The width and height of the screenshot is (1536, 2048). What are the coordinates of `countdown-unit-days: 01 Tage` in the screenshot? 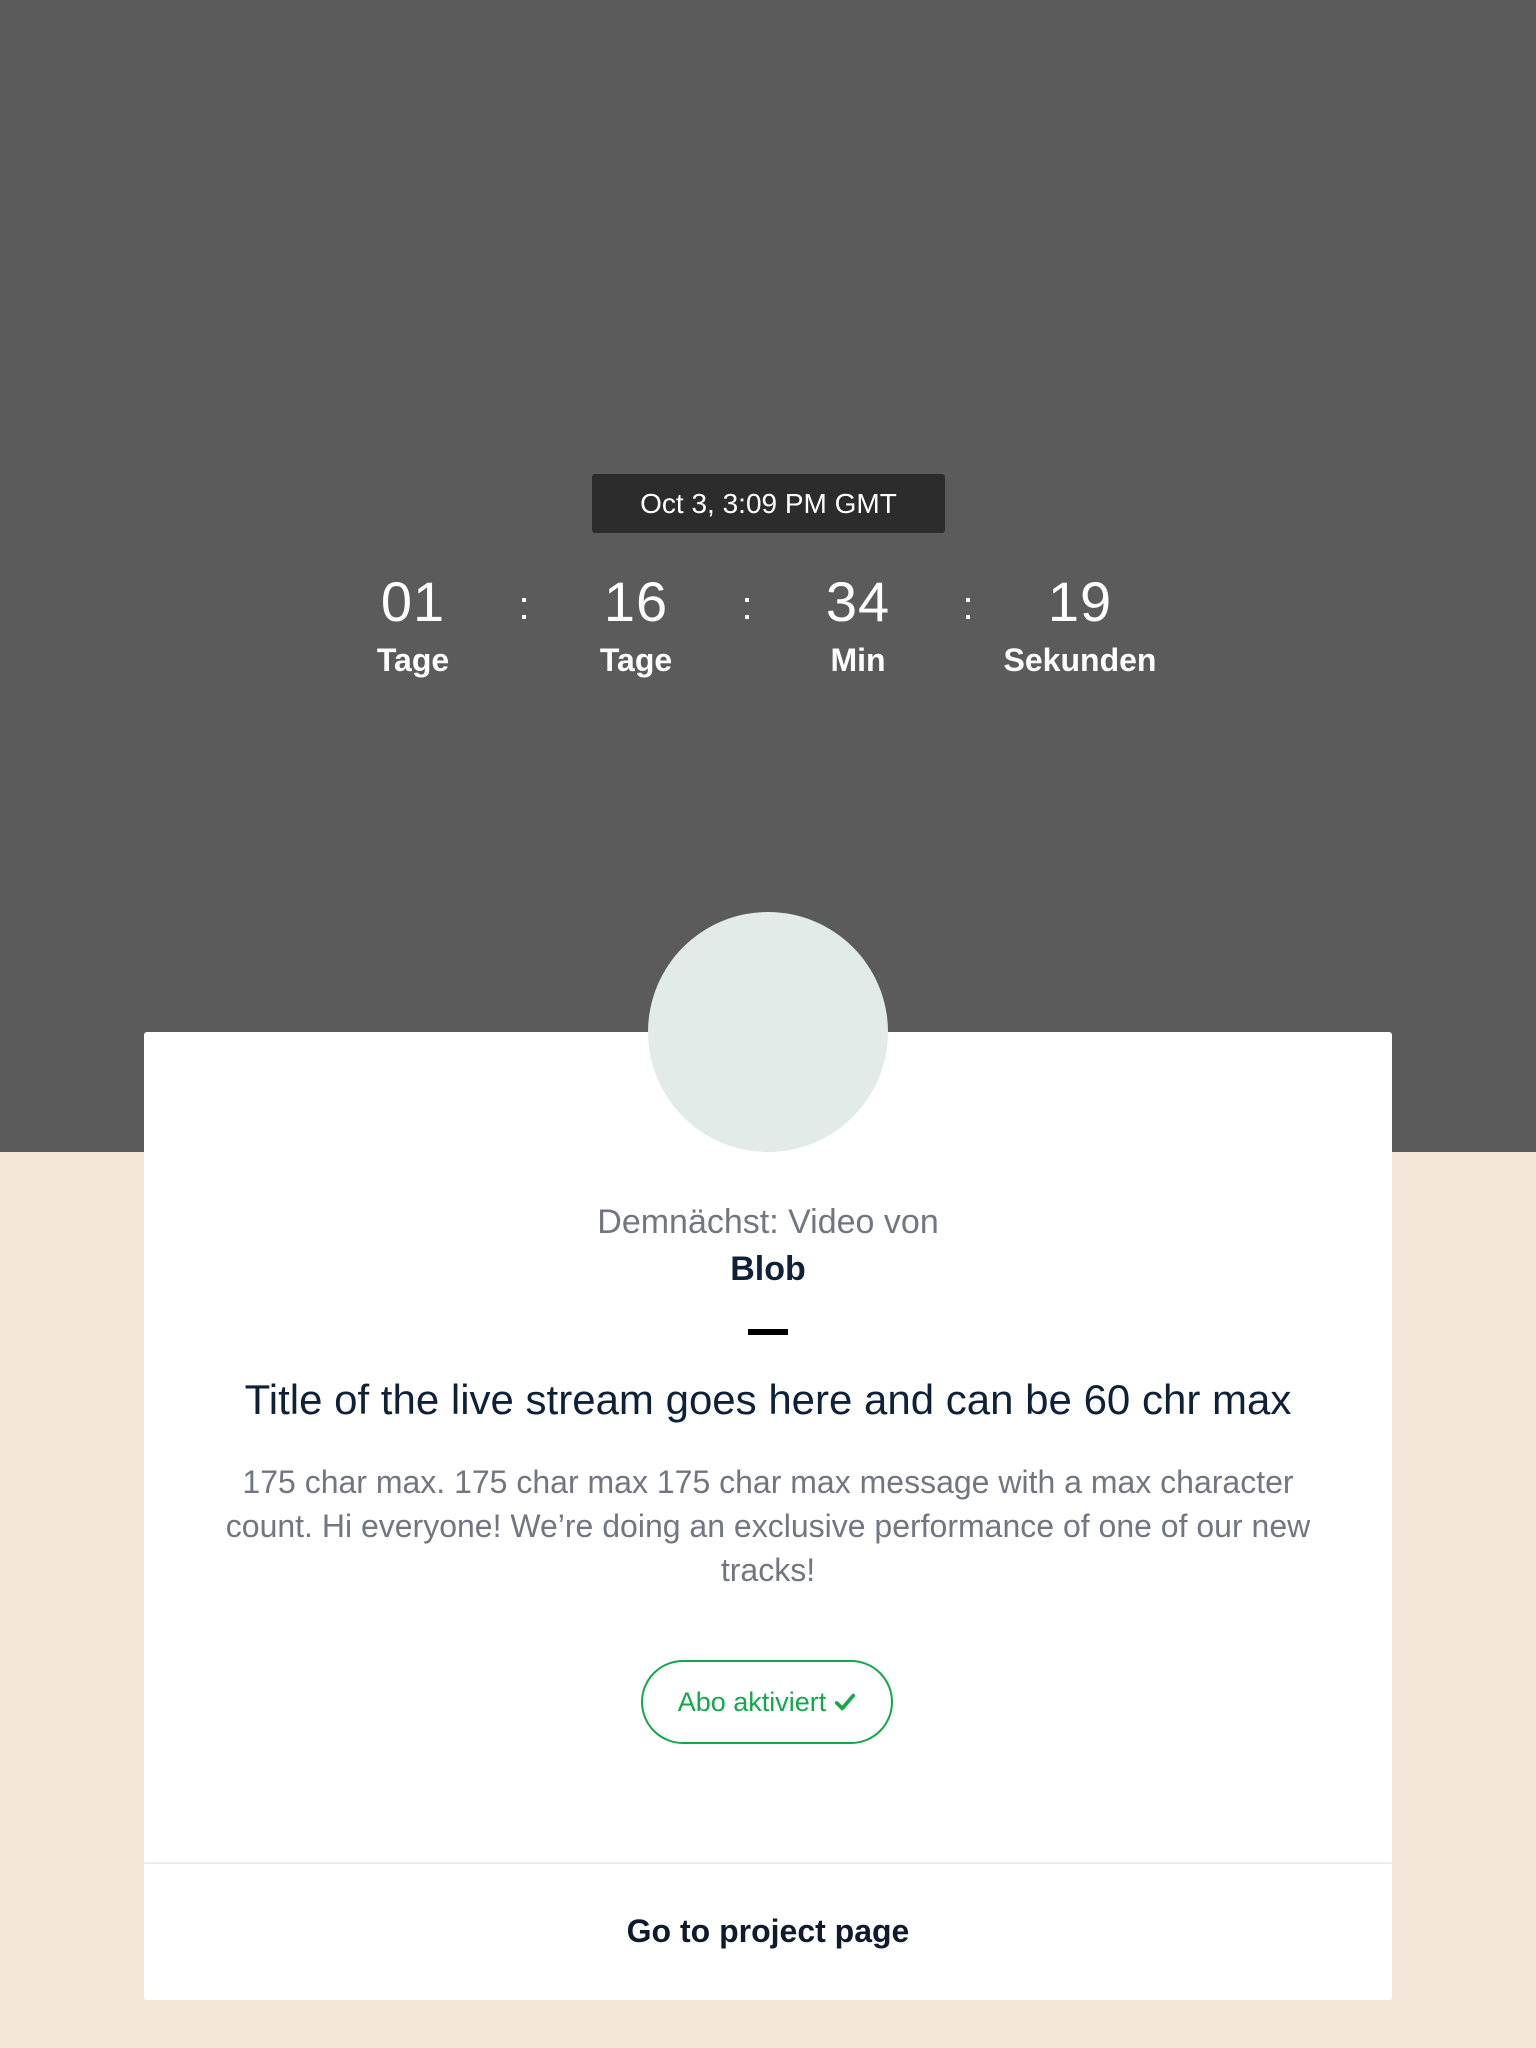 It's located at (413, 623).